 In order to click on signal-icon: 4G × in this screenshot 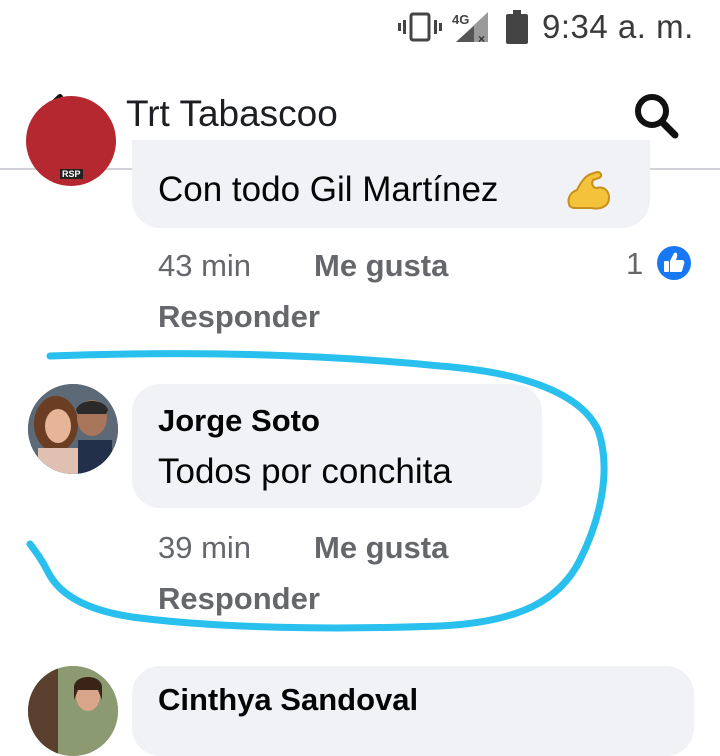, I will do `click(470, 28)`.